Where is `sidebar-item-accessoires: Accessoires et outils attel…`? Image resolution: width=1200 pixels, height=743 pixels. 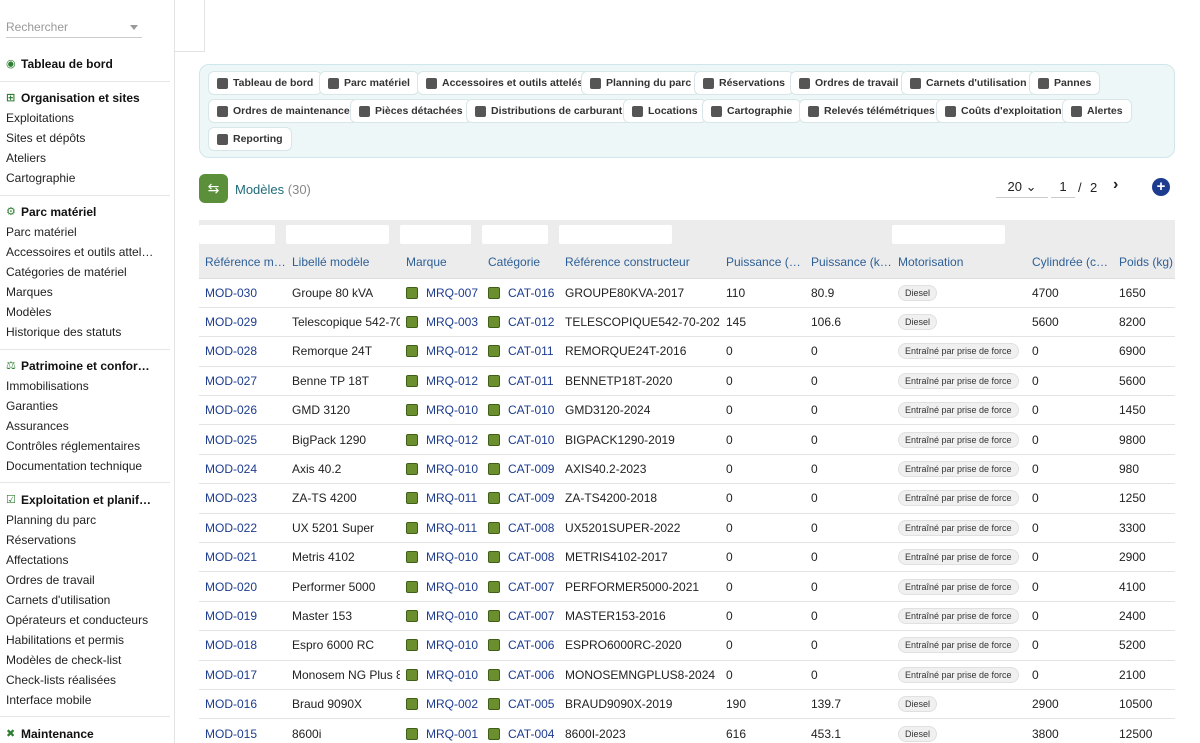 sidebar-item-accessoires: Accessoires et outils attel… is located at coordinates (85, 252).